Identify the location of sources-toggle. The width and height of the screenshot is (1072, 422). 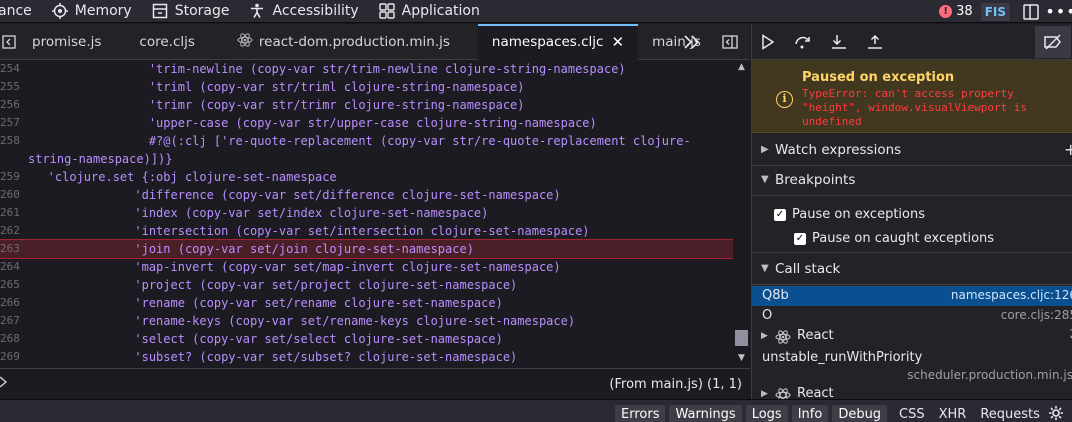
(11, 42).